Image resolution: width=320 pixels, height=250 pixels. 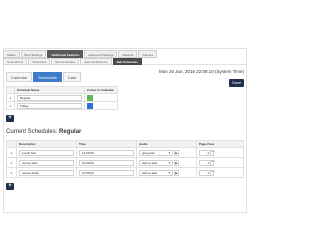 What do you see at coordinates (101, 54) in the screenshot?
I see `top-tab-advanced-settings: Advanced Settings` at bounding box center [101, 54].